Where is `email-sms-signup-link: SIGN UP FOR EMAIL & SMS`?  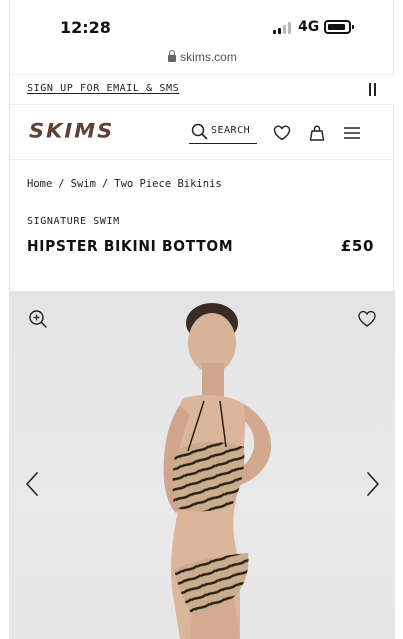
email-sms-signup-link: SIGN UP FOR EMAIL & SMS is located at coordinates (103, 88).